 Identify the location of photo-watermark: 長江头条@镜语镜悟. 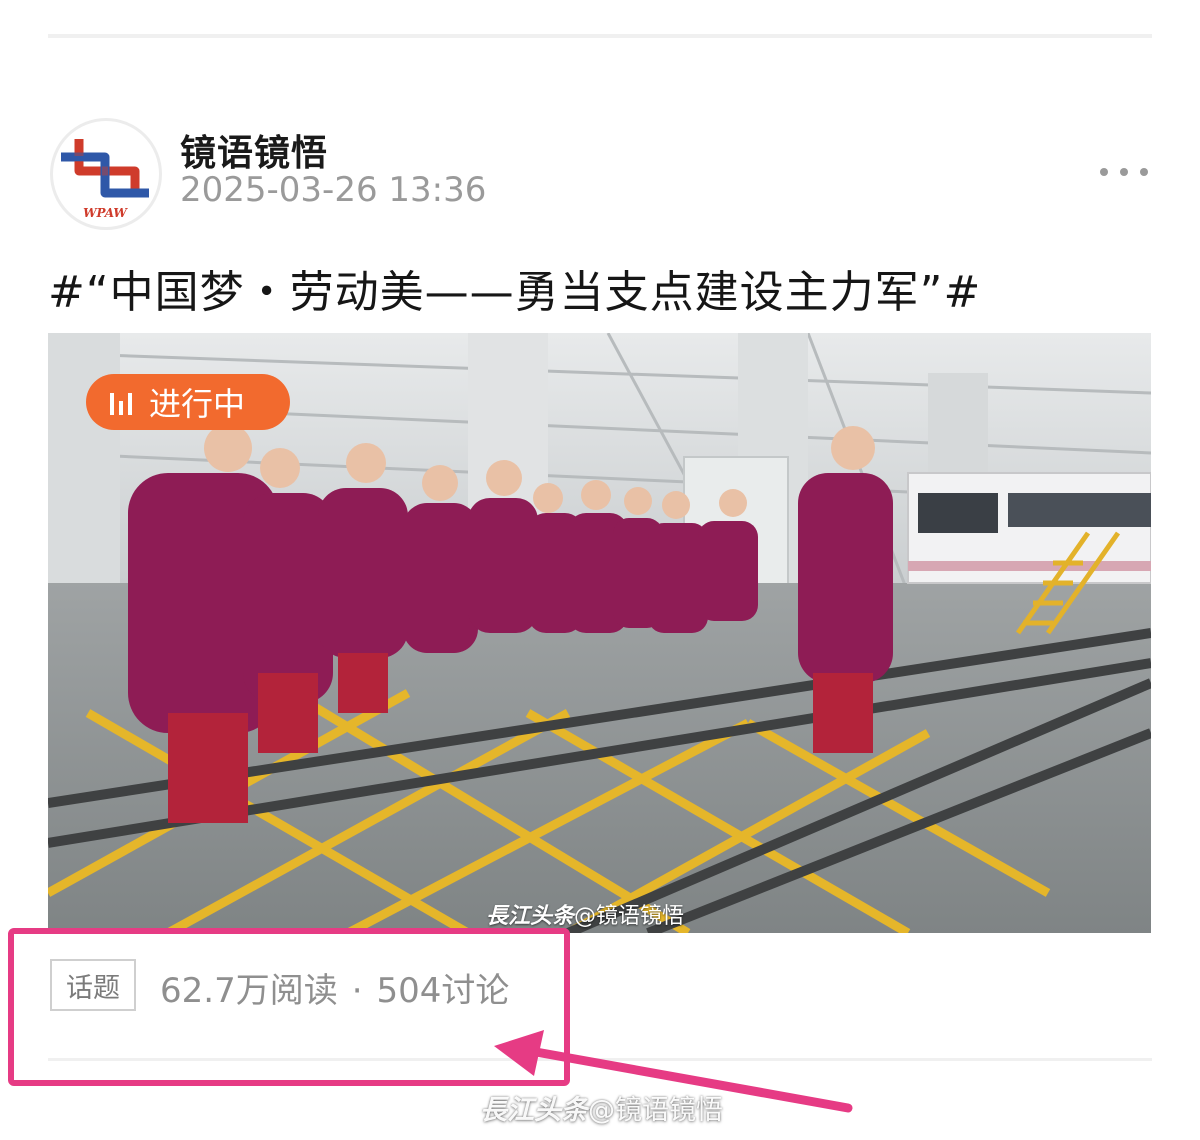
(585, 914).